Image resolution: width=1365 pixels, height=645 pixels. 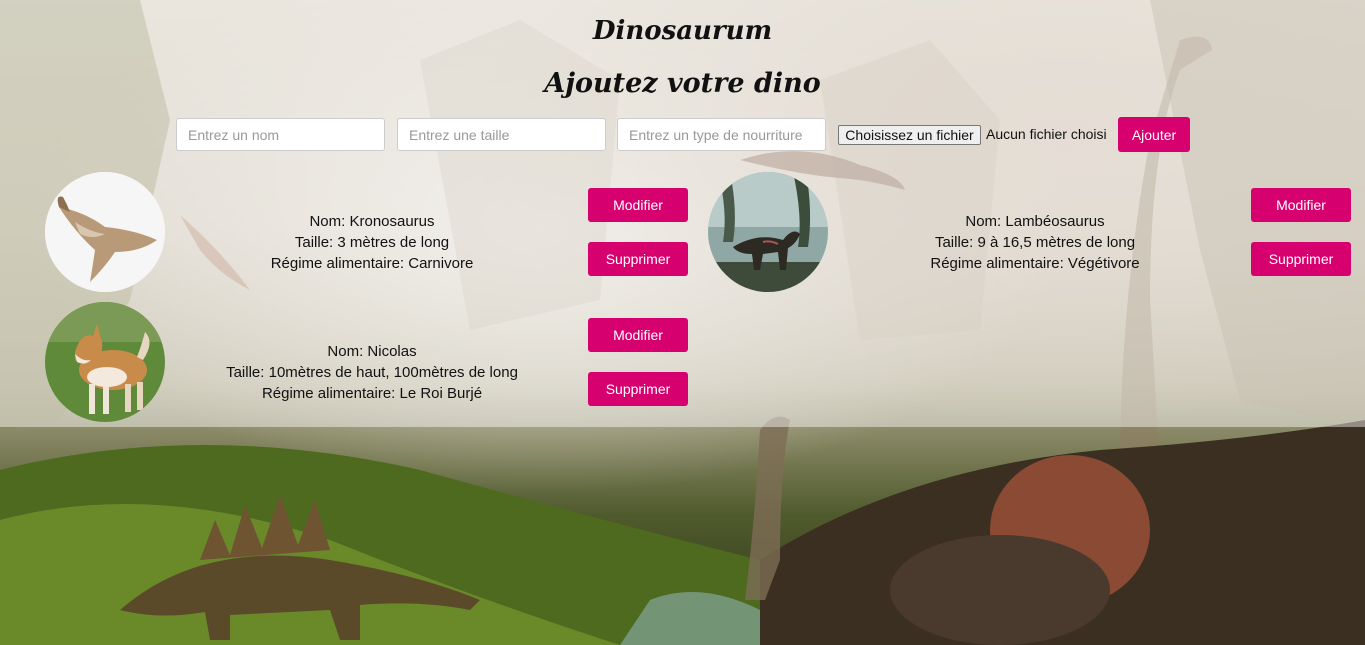 I want to click on food-input, so click(x=721, y=134).